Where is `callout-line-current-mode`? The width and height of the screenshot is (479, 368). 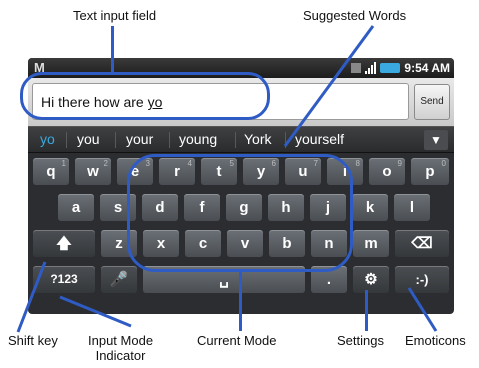 callout-line-current-mode is located at coordinates (240, 301).